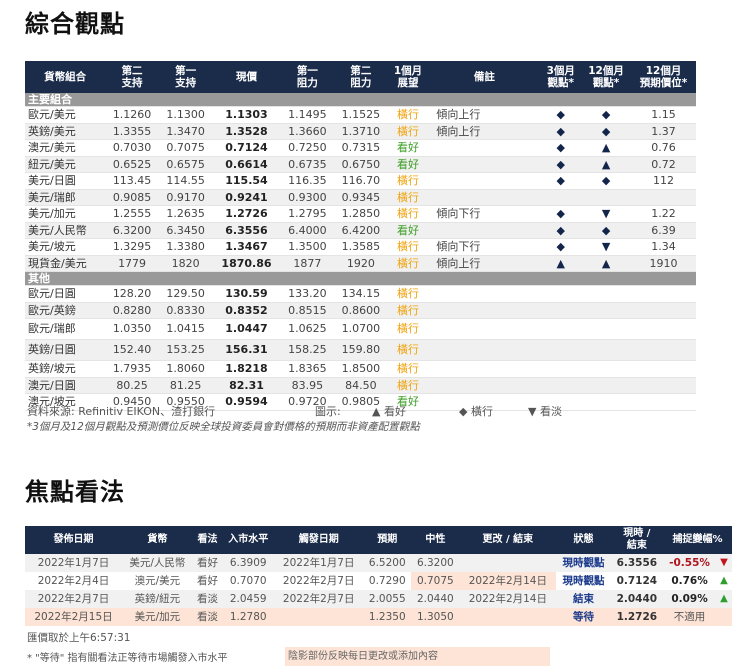 This screenshot has width=749, height=672. I want to click on header-cell: 中性, so click(435, 540).